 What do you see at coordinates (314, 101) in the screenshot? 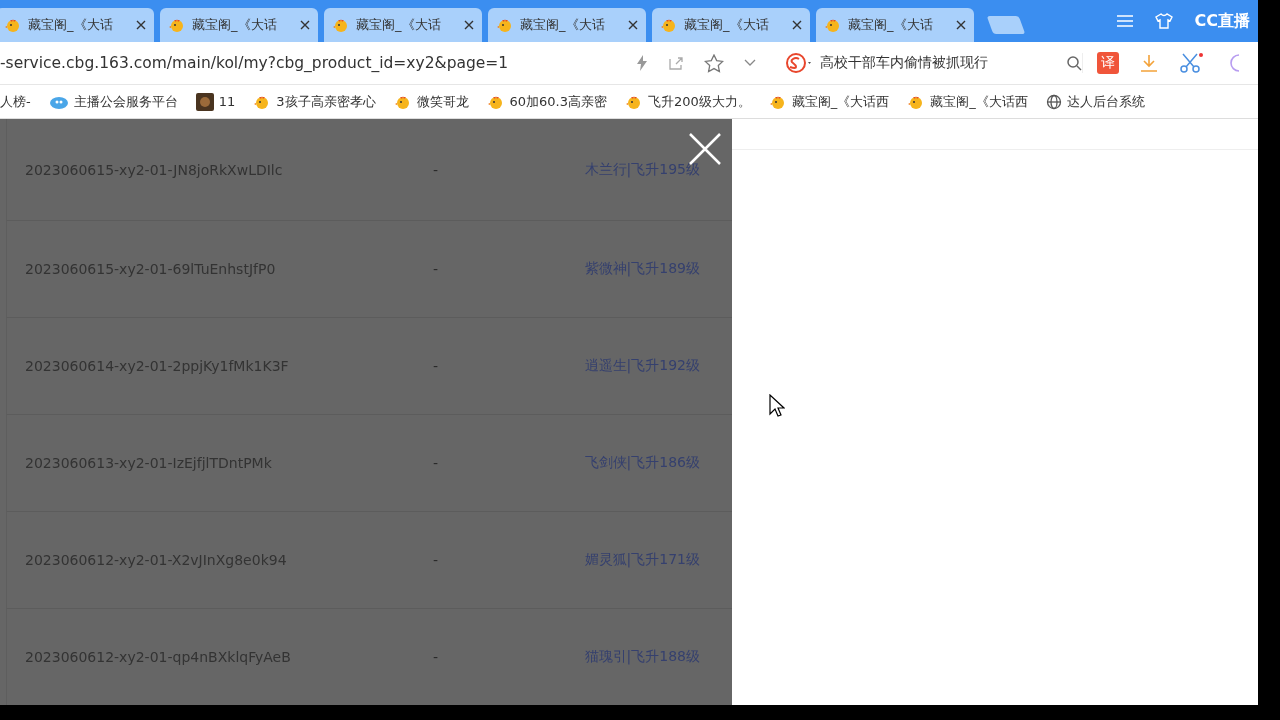
I see `bookmark-link: 3孩子高亲密孝心` at bounding box center [314, 101].